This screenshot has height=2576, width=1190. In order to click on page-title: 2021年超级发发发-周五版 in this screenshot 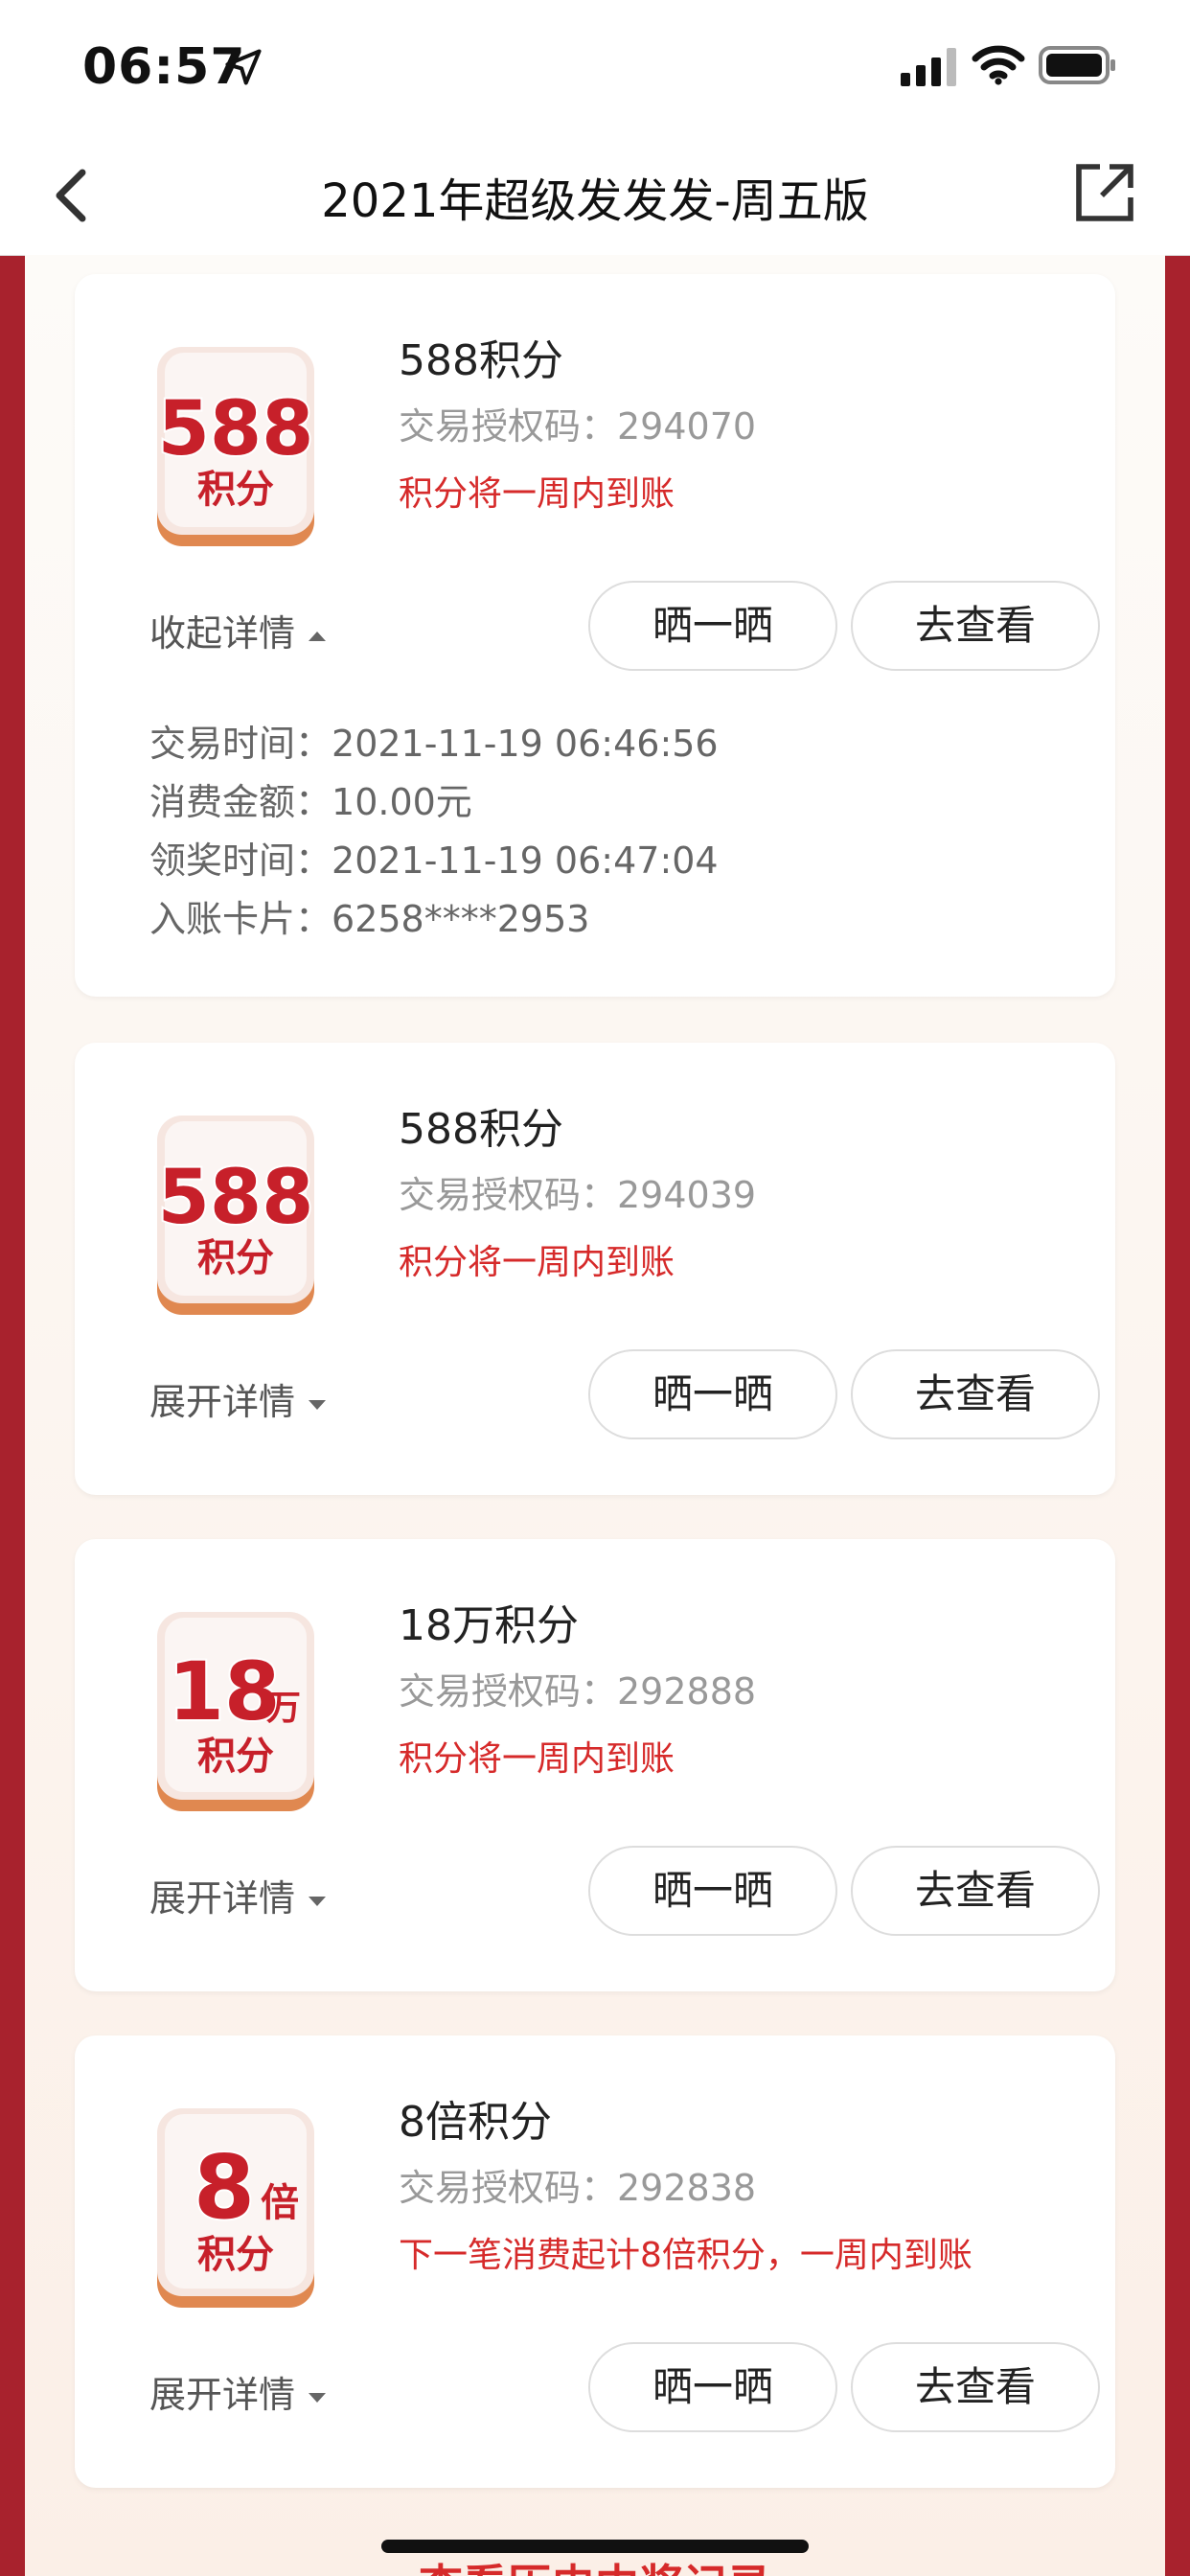, I will do `click(595, 201)`.